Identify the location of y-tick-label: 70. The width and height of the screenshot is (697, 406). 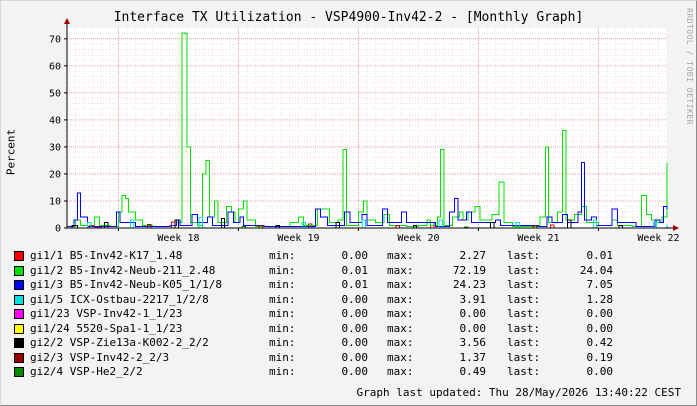
(55, 39).